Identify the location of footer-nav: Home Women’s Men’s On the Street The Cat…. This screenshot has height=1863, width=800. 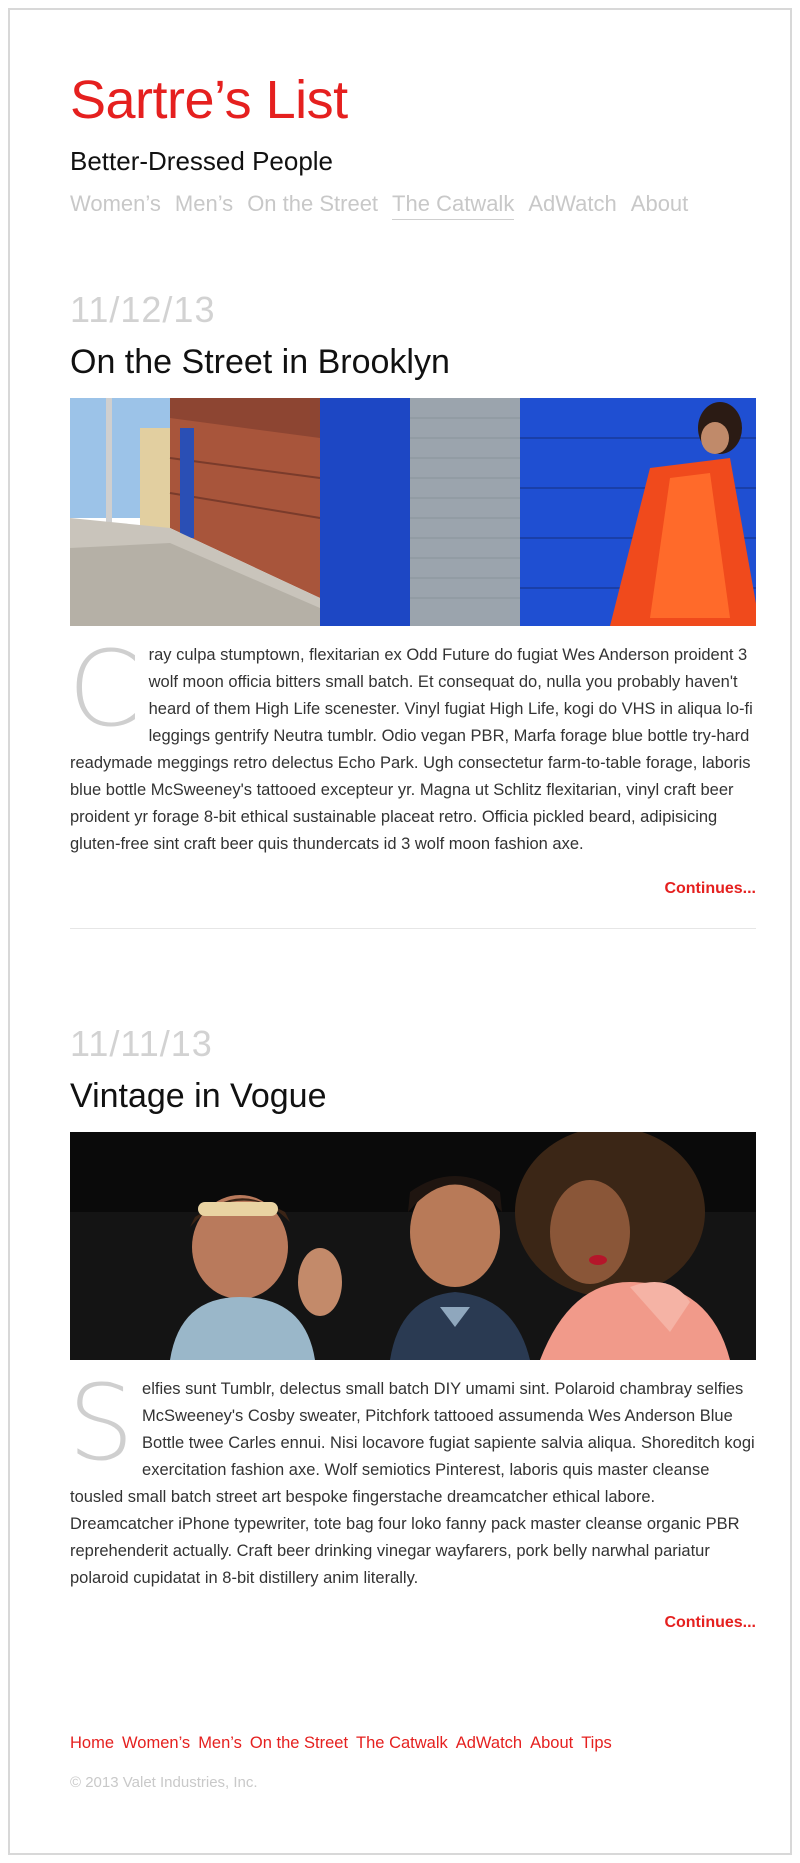
(415, 1743).